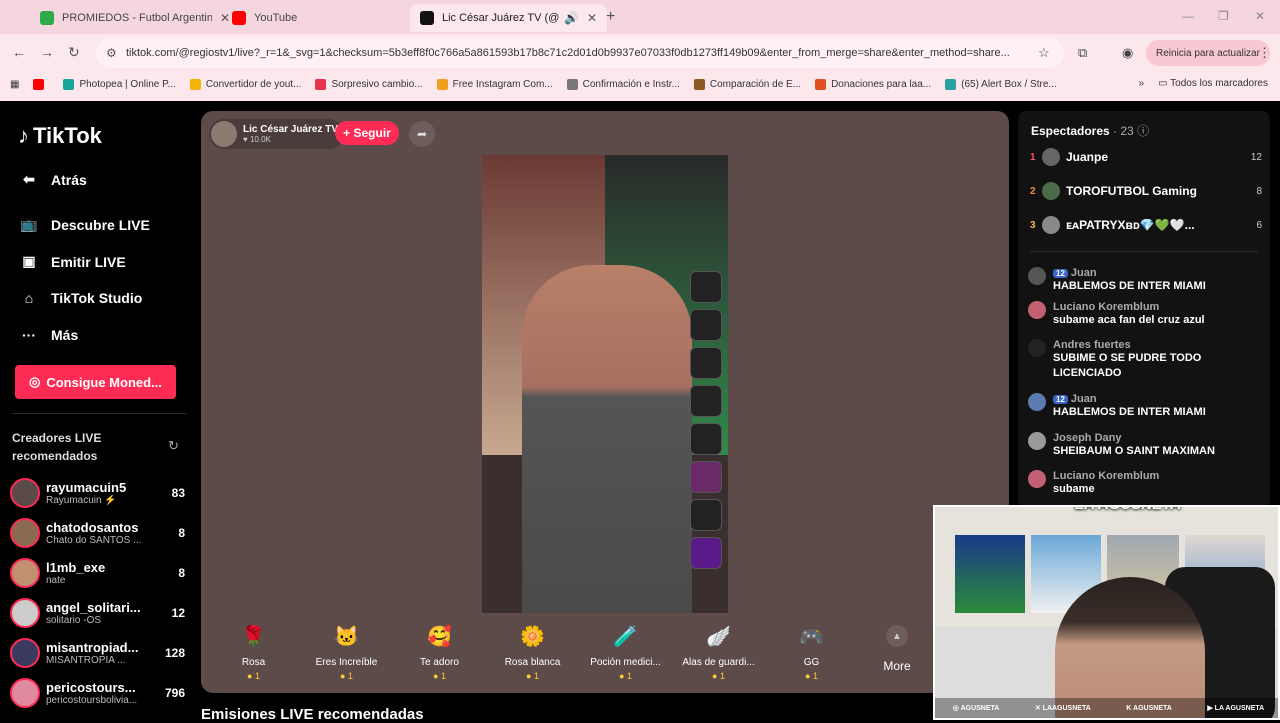 The image size is (1280, 723). Describe the element at coordinates (532, 653) in the screenshot. I see `gift-item: 🌼 Rosa blanca ● 1` at that location.